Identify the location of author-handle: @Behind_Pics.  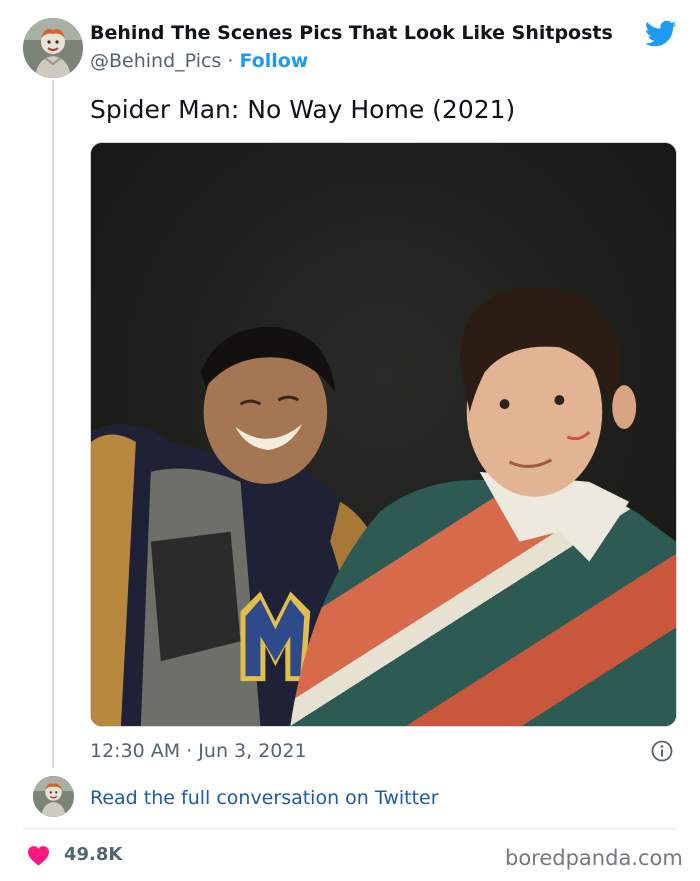
(155, 61).